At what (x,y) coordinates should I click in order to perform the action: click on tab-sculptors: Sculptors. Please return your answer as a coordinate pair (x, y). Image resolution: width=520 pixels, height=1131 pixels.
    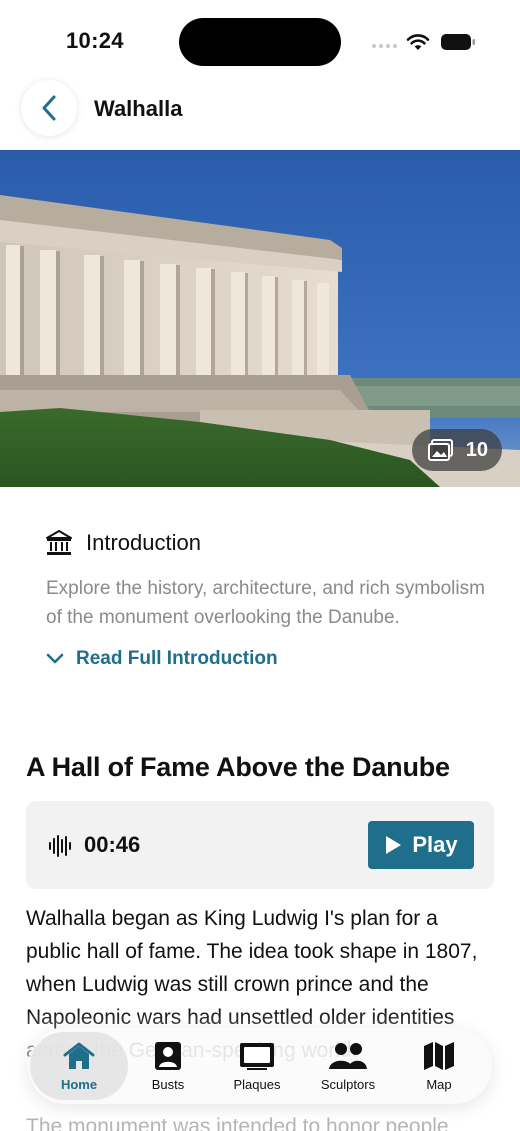
    Looking at the image, I should click on (348, 1066).